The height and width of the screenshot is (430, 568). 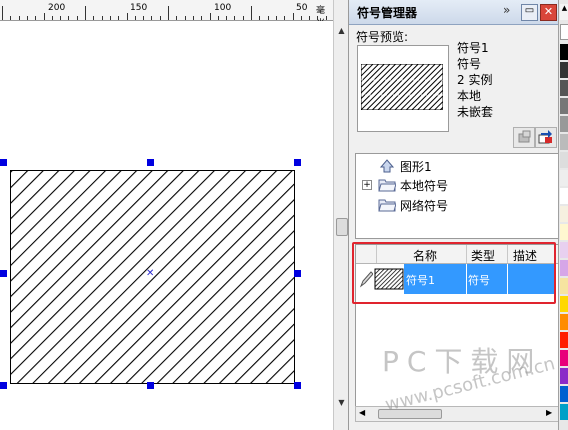 What do you see at coordinates (362, 412) in the screenshot?
I see `scroll-left-icon: ◀` at bounding box center [362, 412].